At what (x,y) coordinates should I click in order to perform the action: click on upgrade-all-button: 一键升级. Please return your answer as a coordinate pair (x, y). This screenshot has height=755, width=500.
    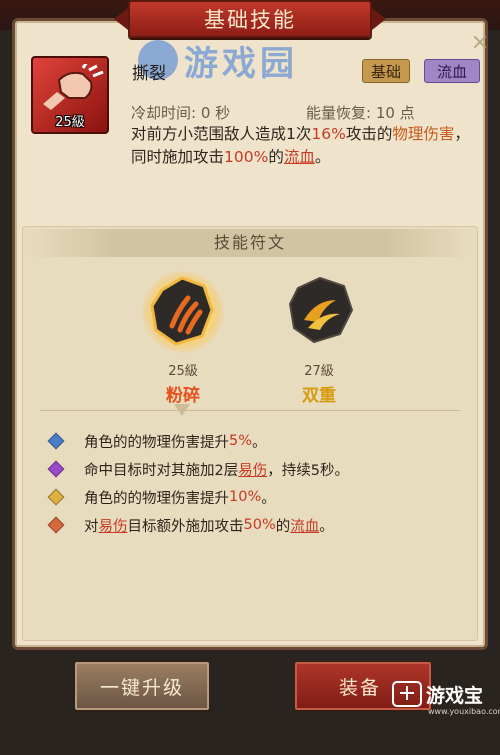
    Looking at the image, I should click on (142, 686).